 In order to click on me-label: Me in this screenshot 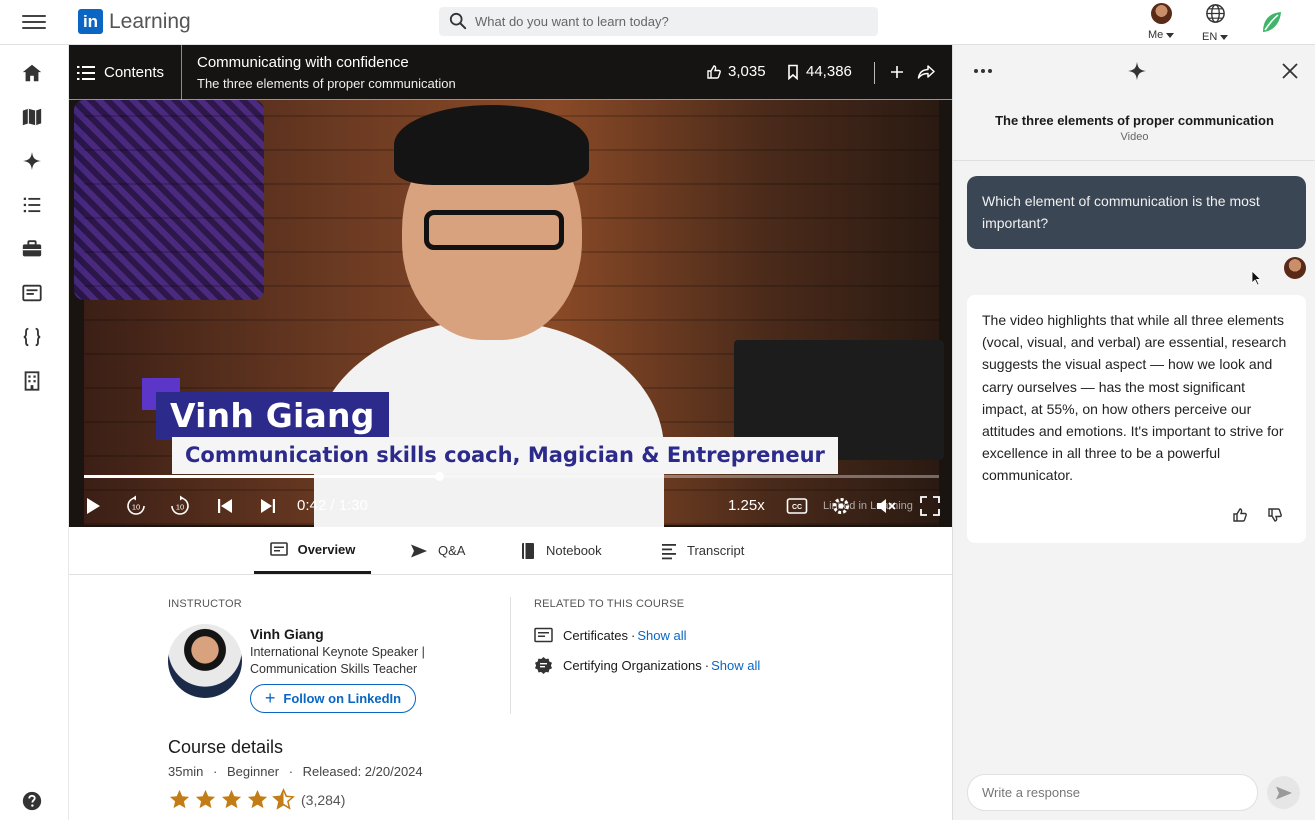, I will do `click(1156, 35)`.